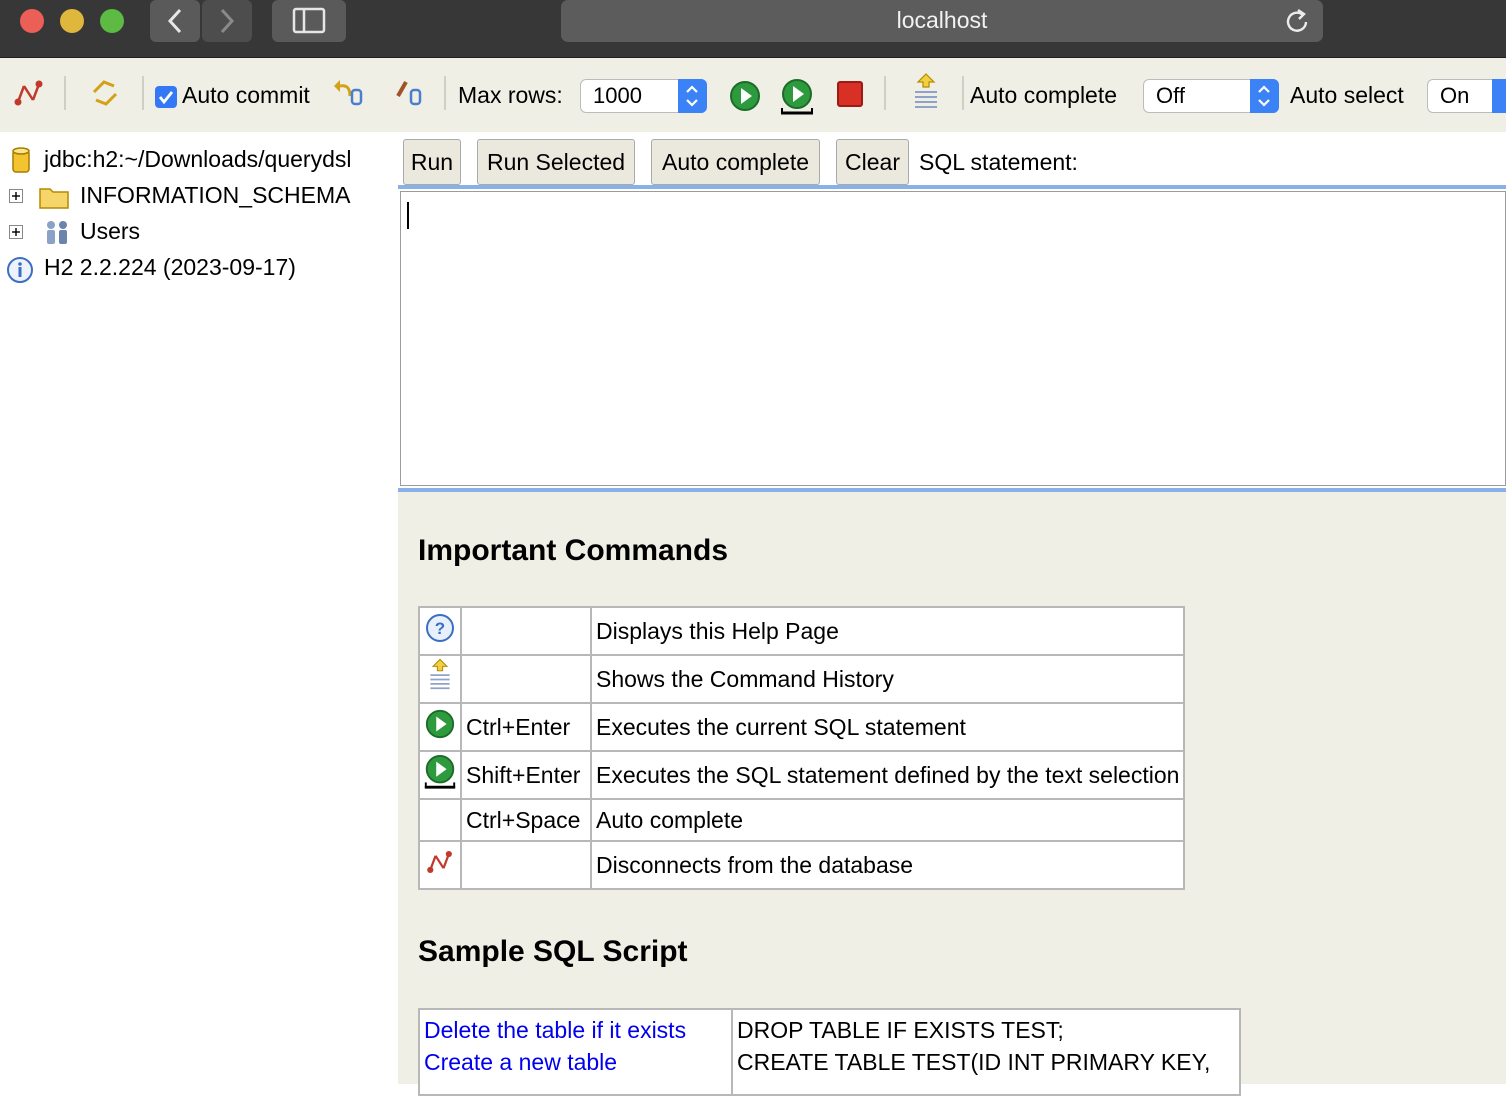 The width and height of the screenshot is (1506, 1096). Describe the element at coordinates (998, 162) in the screenshot. I see `sql-statement-label: SQL statement:` at that location.